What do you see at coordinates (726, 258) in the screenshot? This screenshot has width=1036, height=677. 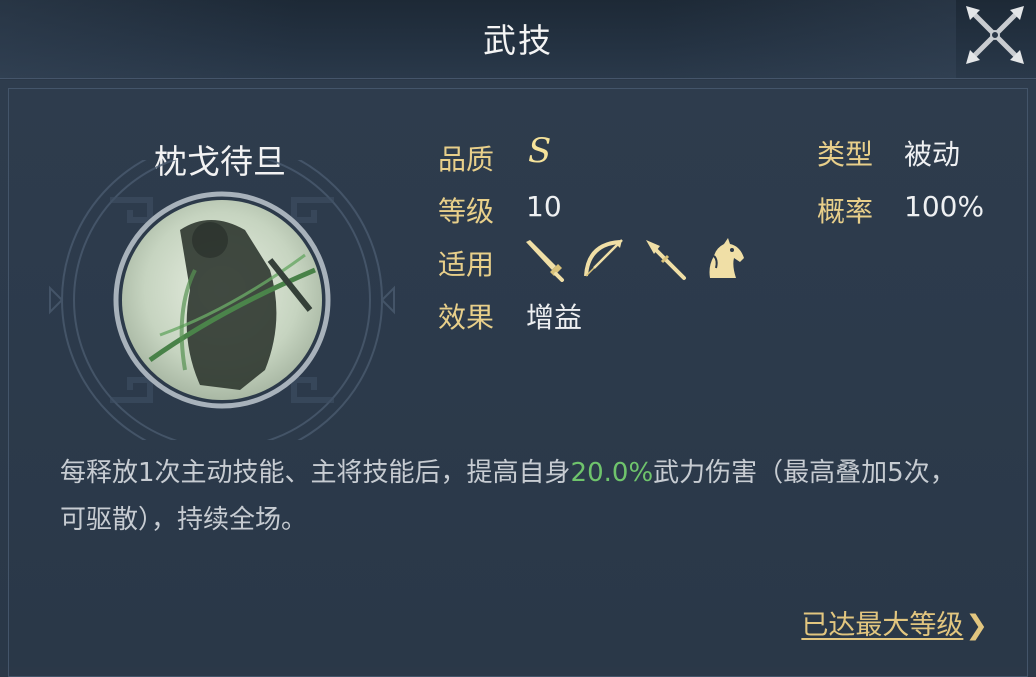 I see `horse-icon` at bounding box center [726, 258].